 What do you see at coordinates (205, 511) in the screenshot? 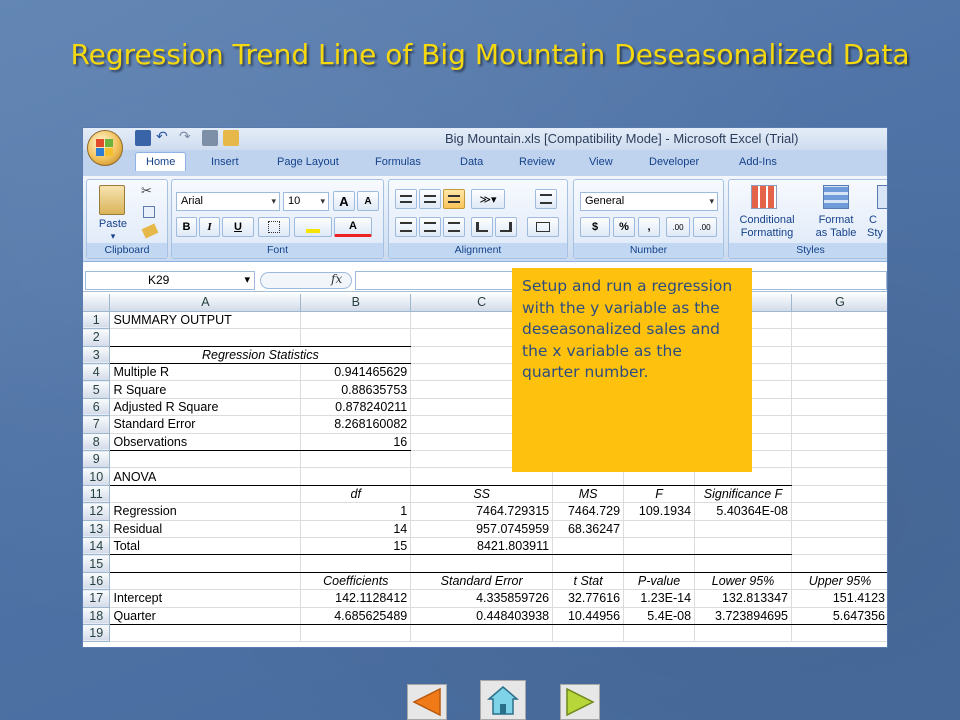
I see `table-cell: Regression` at bounding box center [205, 511].